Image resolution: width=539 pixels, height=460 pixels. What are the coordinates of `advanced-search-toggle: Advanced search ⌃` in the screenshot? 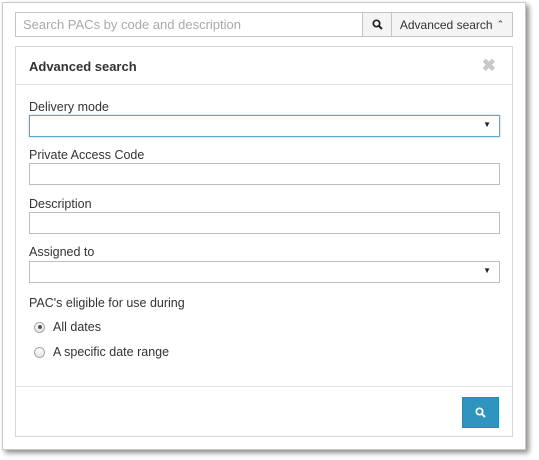 It's located at (452, 24).